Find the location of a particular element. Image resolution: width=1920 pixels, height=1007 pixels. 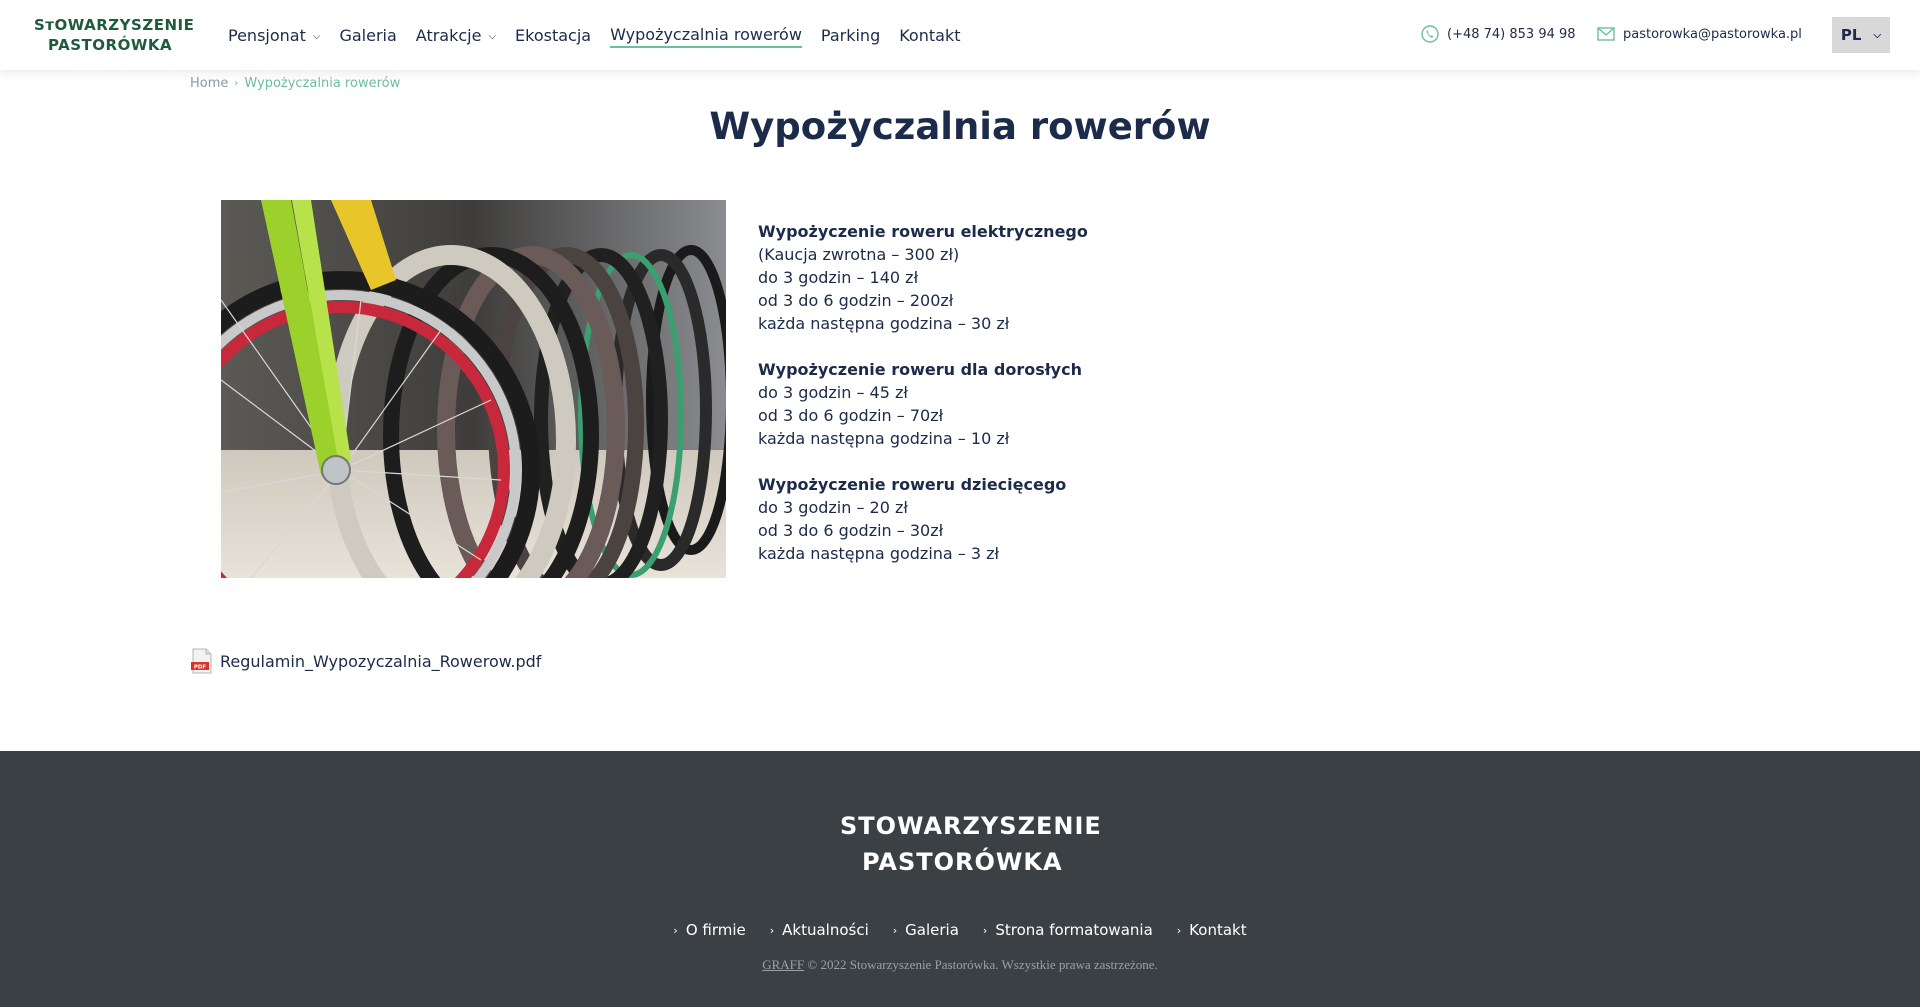

breadcrumb-current: Wypożyczalnia rowerów is located at coordinates (322, 83).